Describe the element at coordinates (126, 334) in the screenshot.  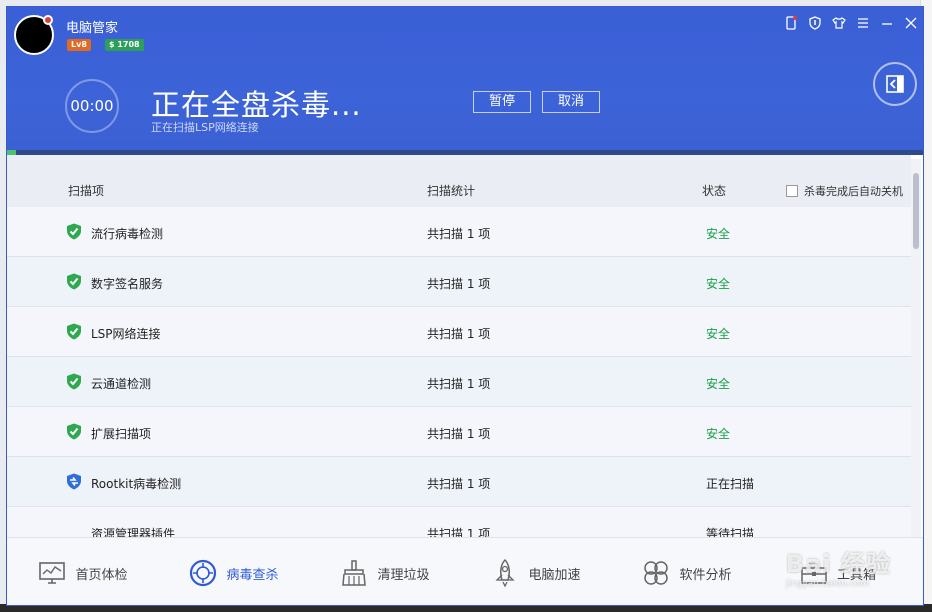
I see `scan-item-name: LSP网络连接` at that location.